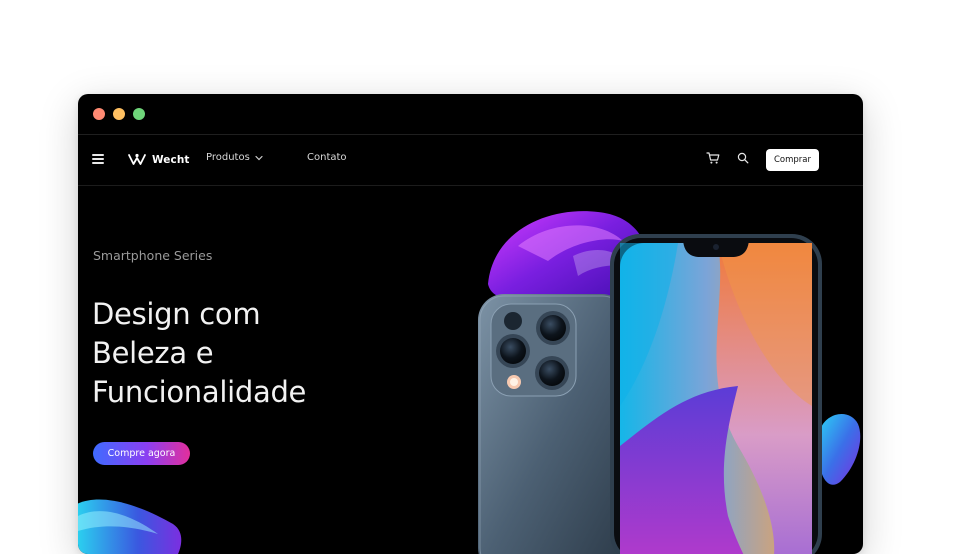  What do you see at coordinates (139, 114) in the screenshot?
I see `maximize-window-button` at bounding box center [139, 114].